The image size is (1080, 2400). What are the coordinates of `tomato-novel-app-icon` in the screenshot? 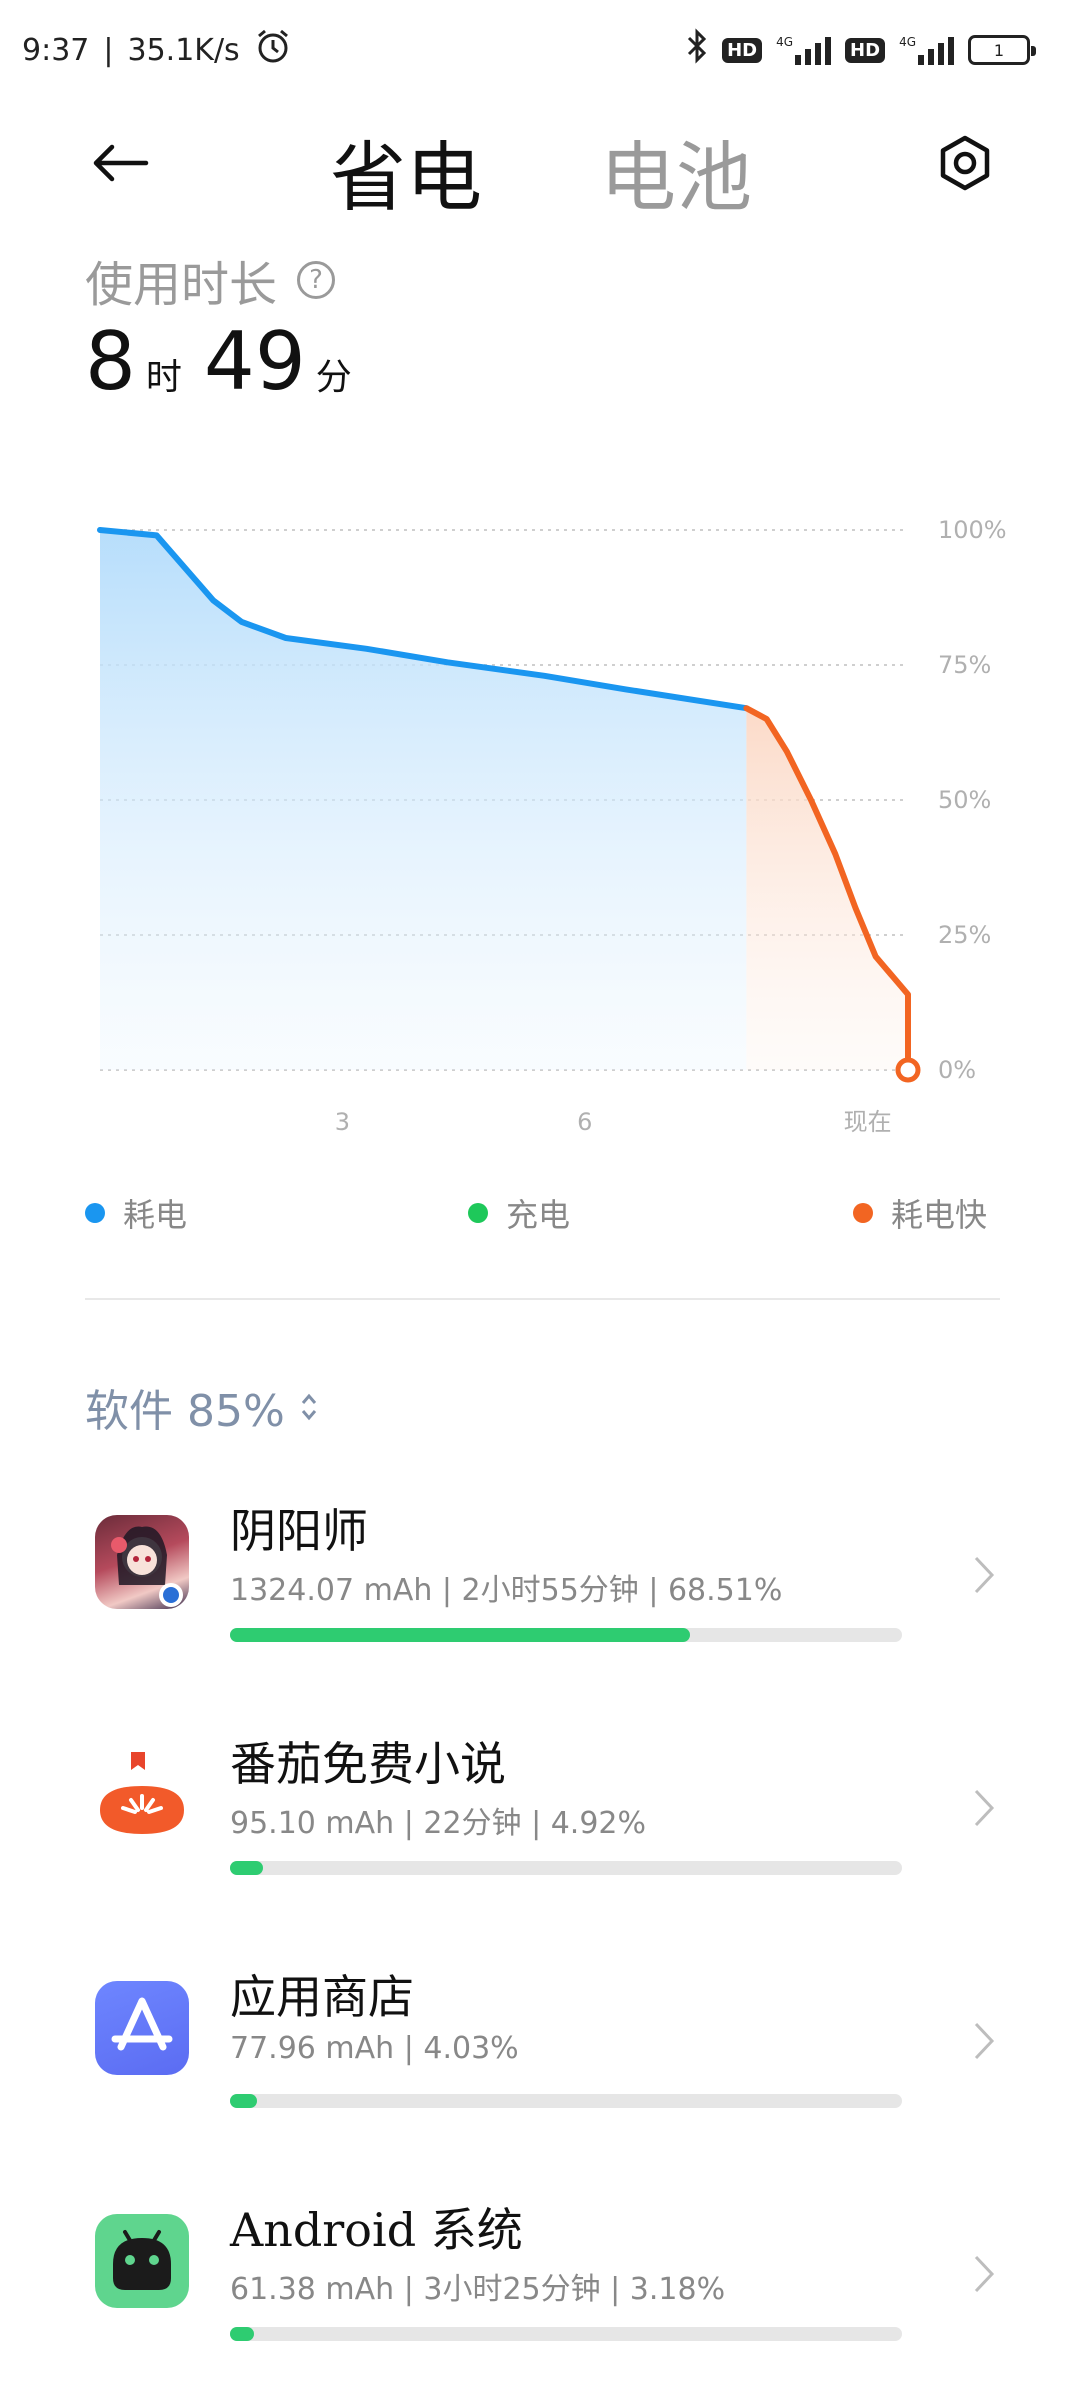 It's located at (142, 1795).